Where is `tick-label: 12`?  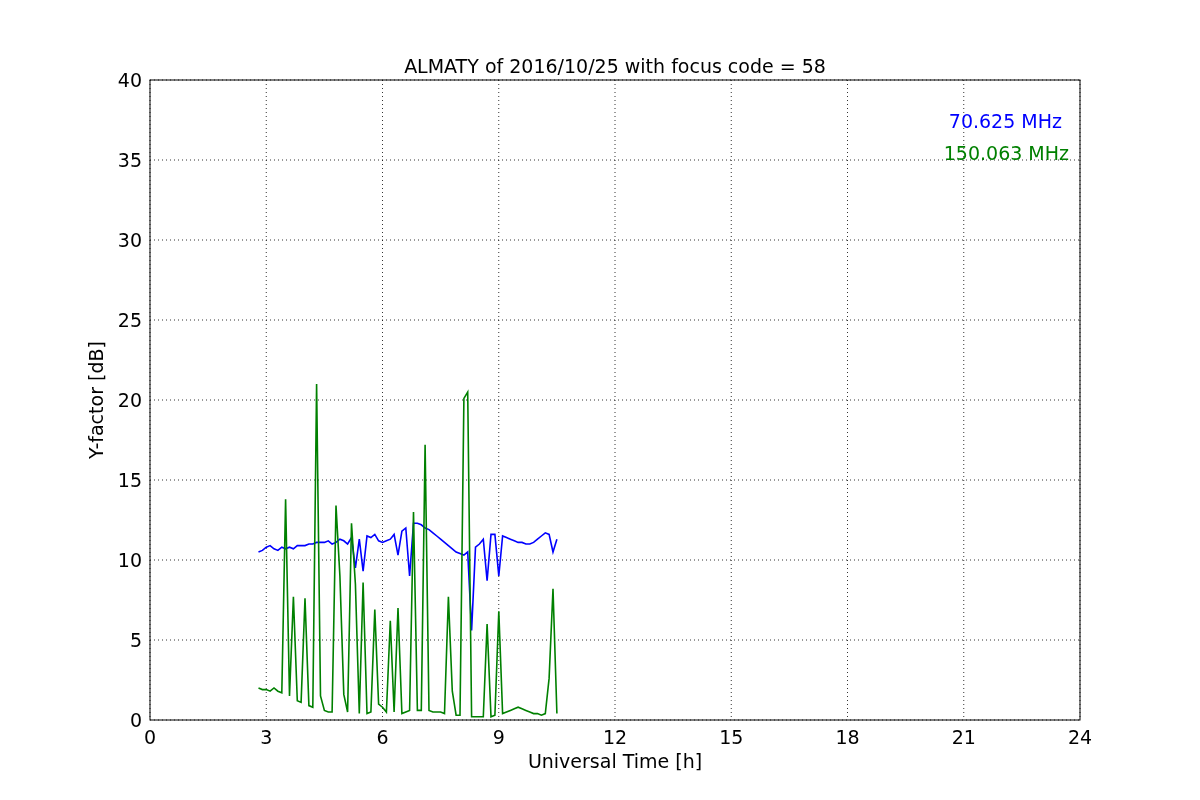 tick-label: 12 is located at coordinates (615, 737).